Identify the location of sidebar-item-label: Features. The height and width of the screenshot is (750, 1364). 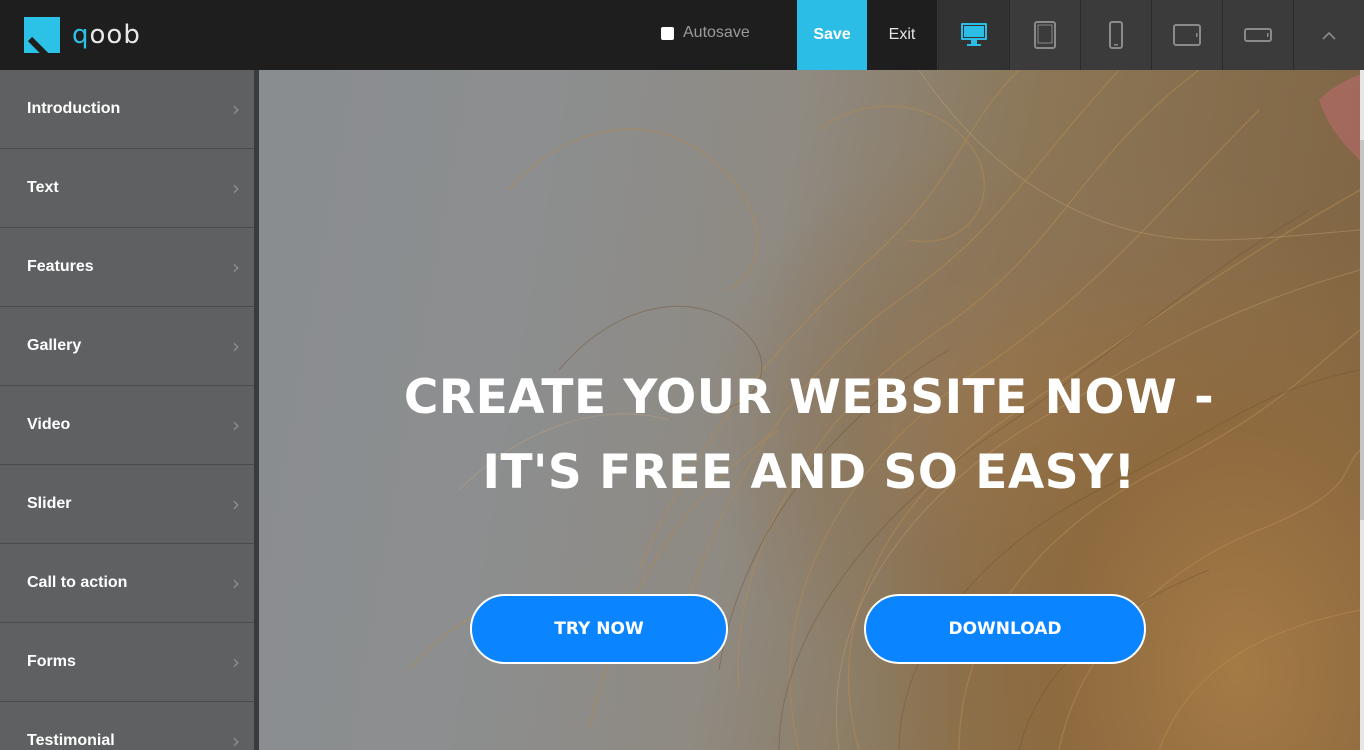
(60, 266).